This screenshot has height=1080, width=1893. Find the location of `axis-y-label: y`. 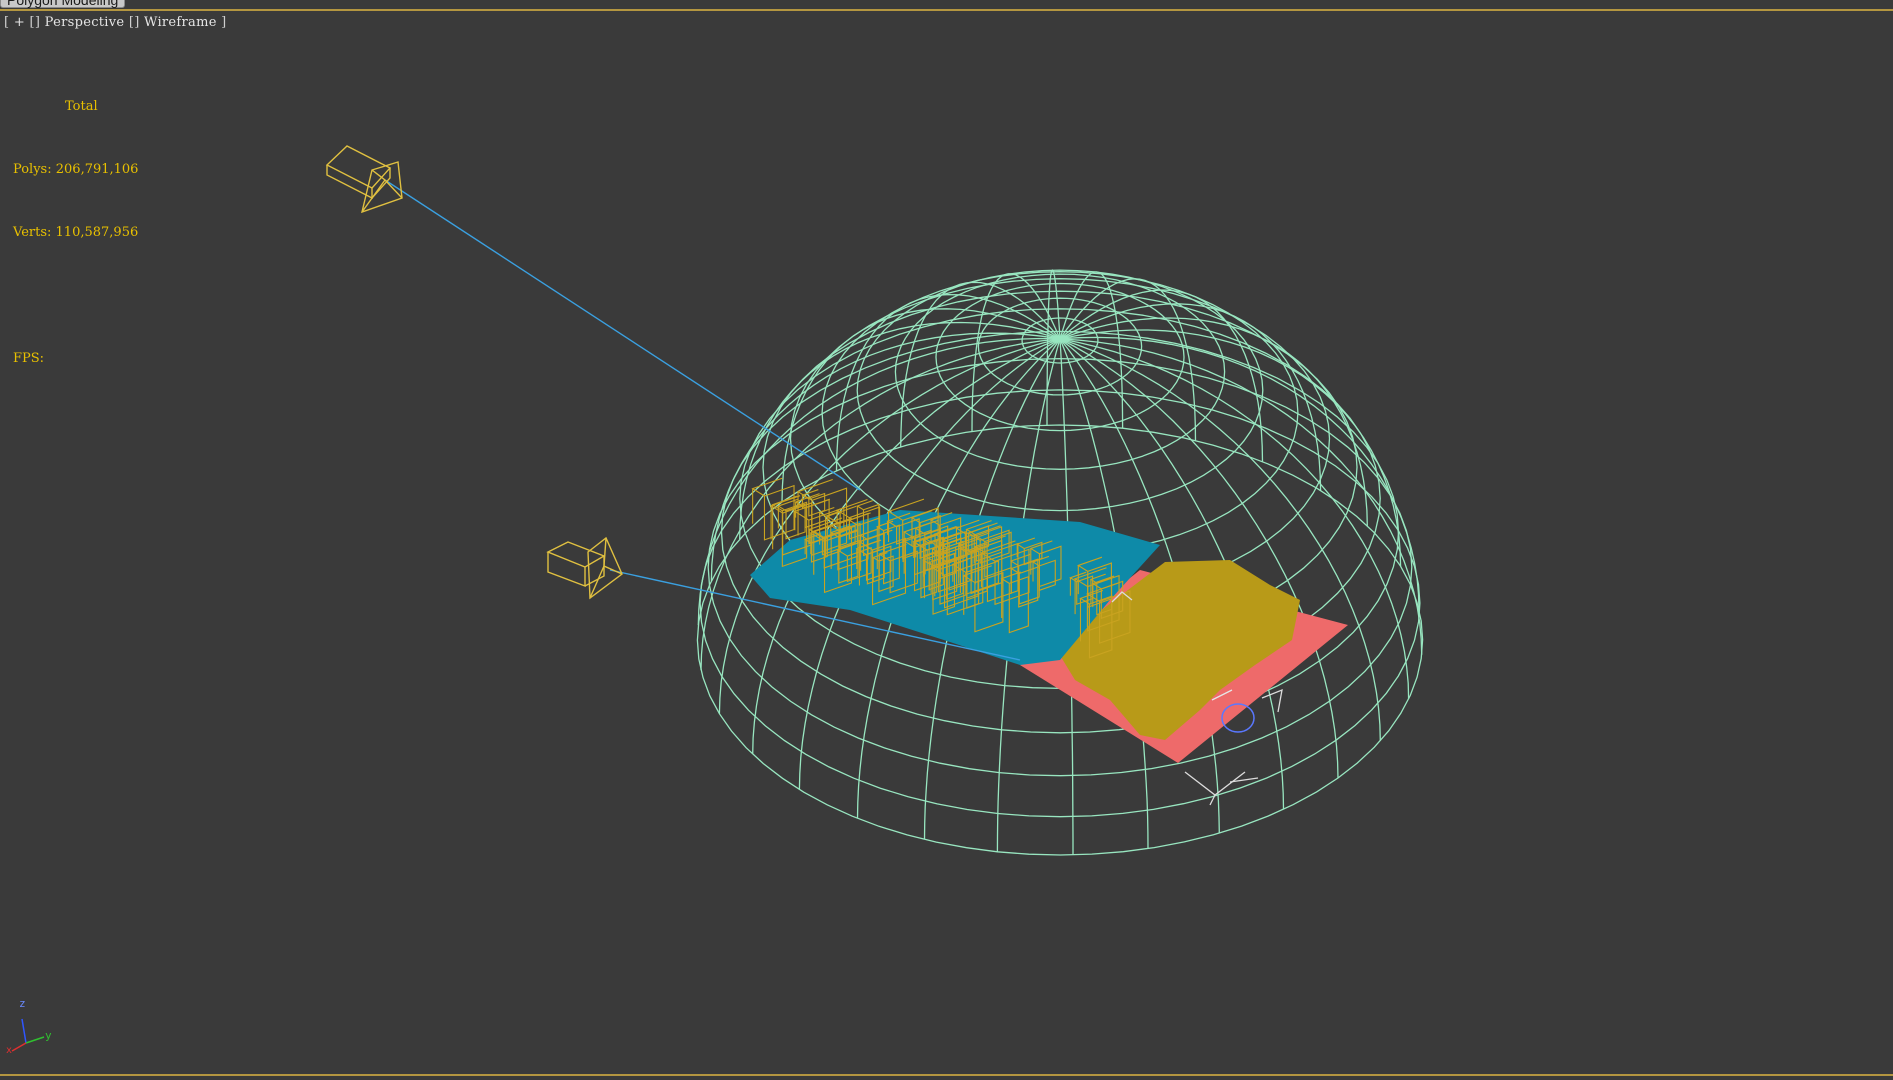

axis-y-label: y is located at coordinates (48, 1035).